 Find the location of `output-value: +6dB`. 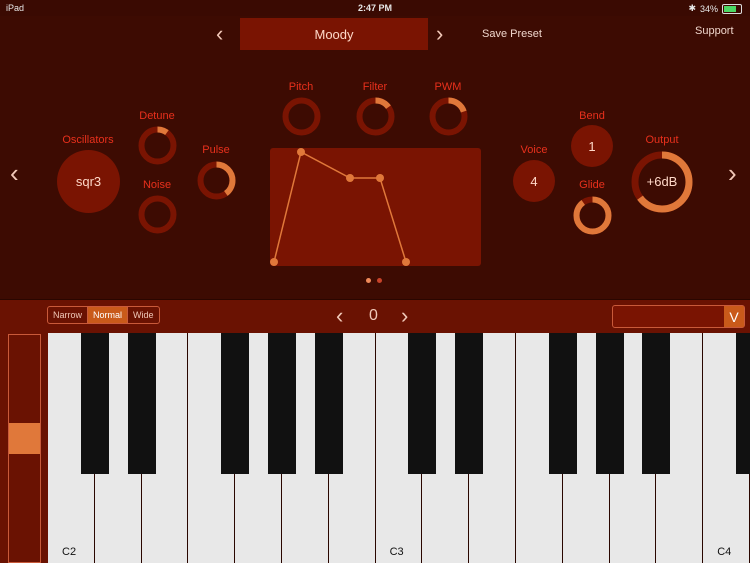

output-value: +6dB is located at coordinates (662, 181).